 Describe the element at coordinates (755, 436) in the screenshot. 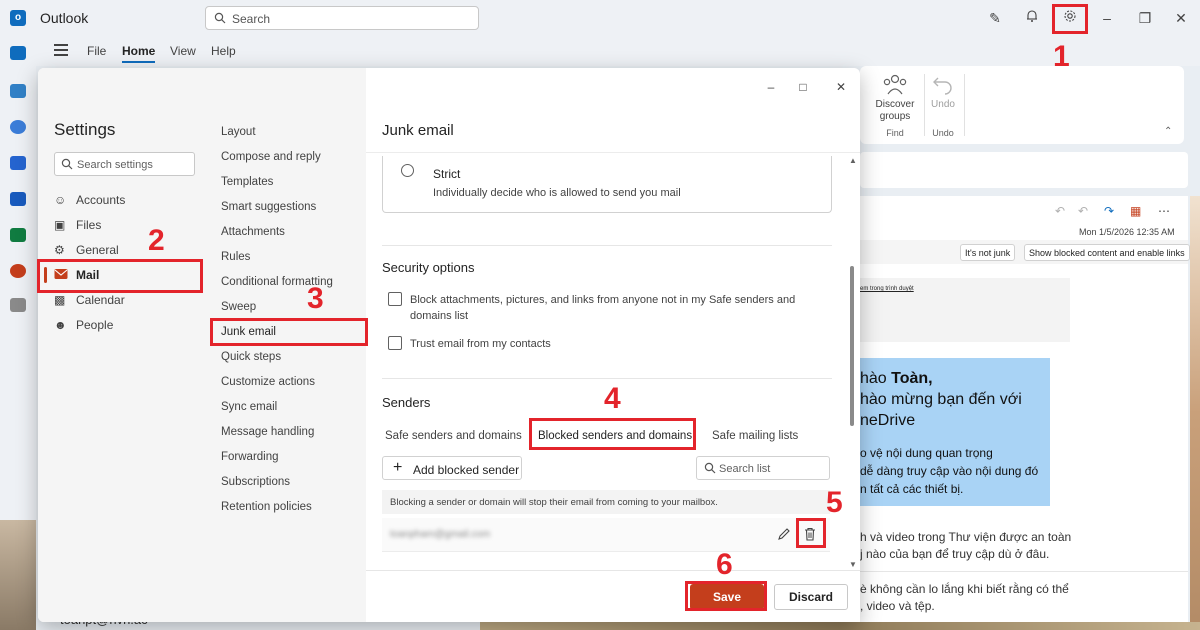

I see `tab-safe-mailing-lists: Safe mailing lists` at that location.